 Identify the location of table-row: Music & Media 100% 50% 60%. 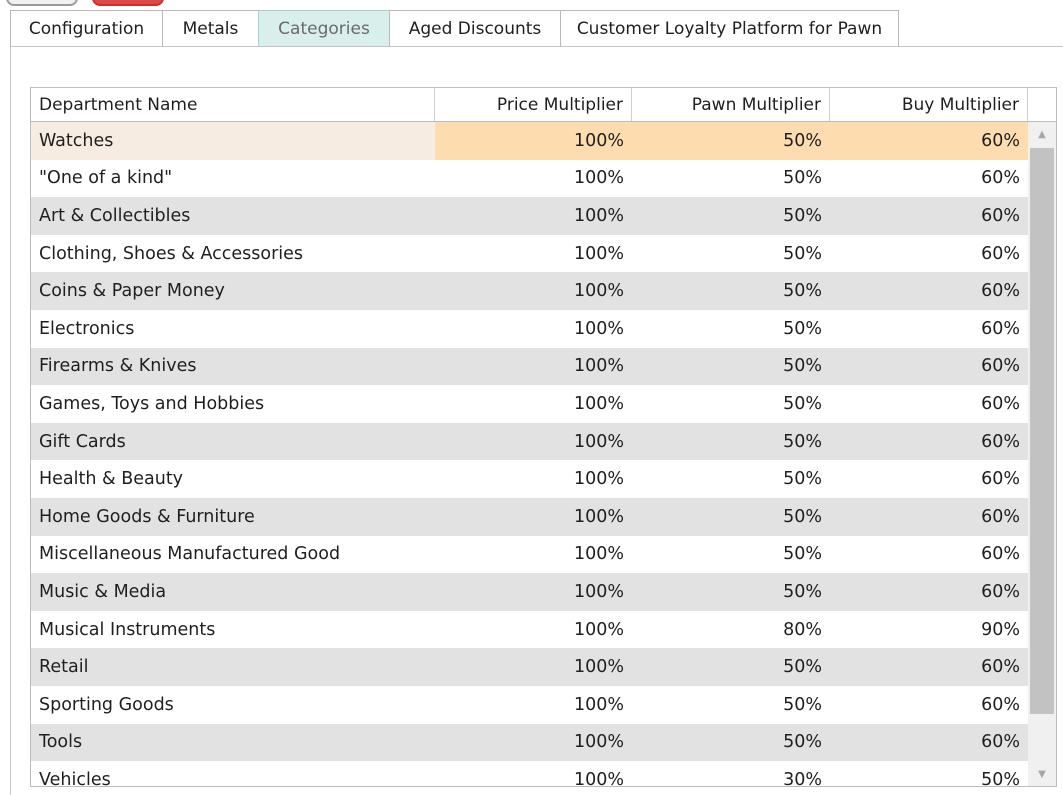
(529, 592).